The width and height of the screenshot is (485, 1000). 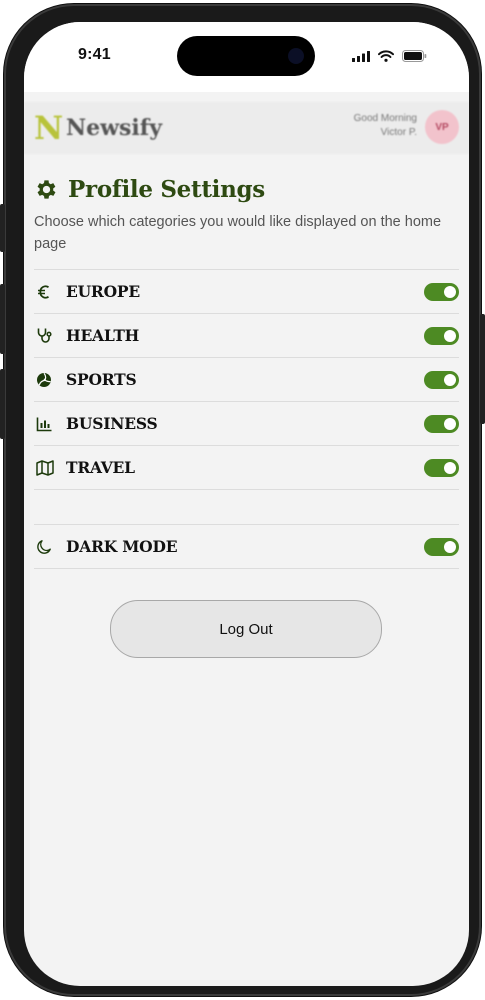 What do you see at coordinates (246, 468) in the screenshot?
I see `category-row-travel: TRAVEL` at bounding box center [246, 468].